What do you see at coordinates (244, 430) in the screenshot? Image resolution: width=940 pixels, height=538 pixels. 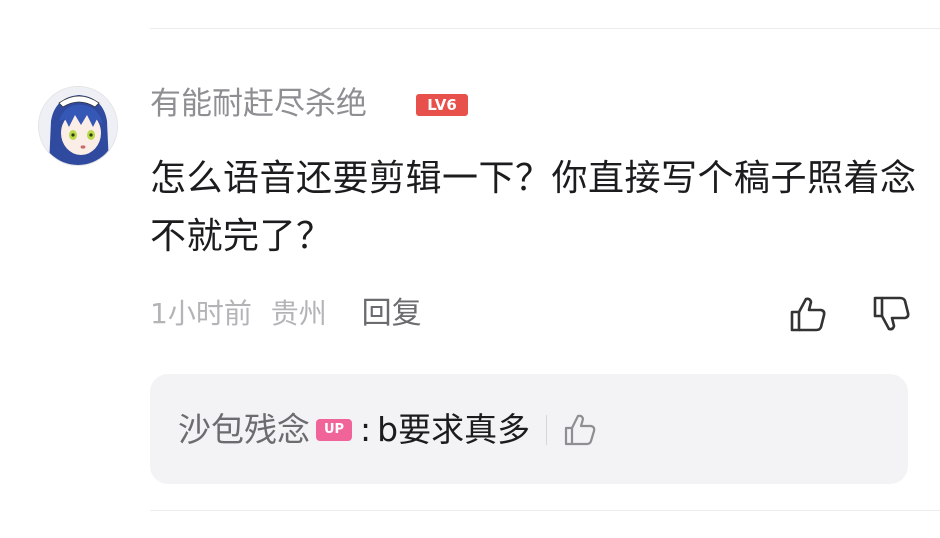 I see `sub-reply-author: 沙包残念` at bounding box center [244, 430].